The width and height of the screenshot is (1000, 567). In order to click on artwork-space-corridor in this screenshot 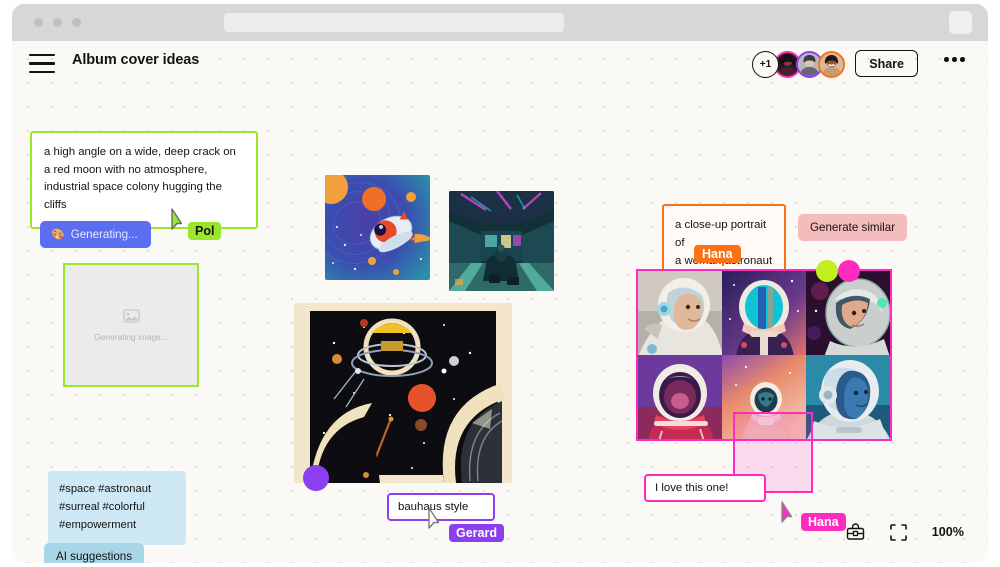, I will do `click(501, 241)`.